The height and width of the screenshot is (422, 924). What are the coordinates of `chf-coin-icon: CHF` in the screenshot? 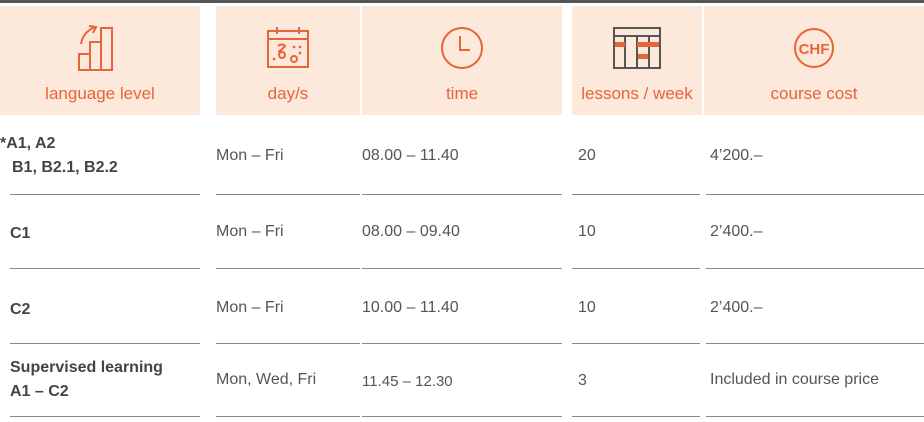 It's located at (814, 48).